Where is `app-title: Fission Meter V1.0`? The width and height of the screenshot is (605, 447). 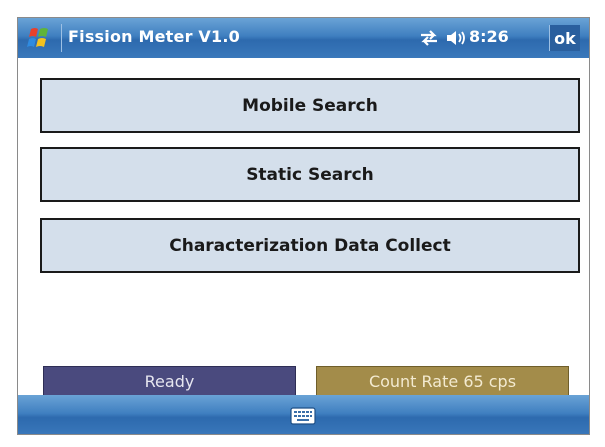
app-title: Fission Meter V1.0 is located at coordinates (154, 36).